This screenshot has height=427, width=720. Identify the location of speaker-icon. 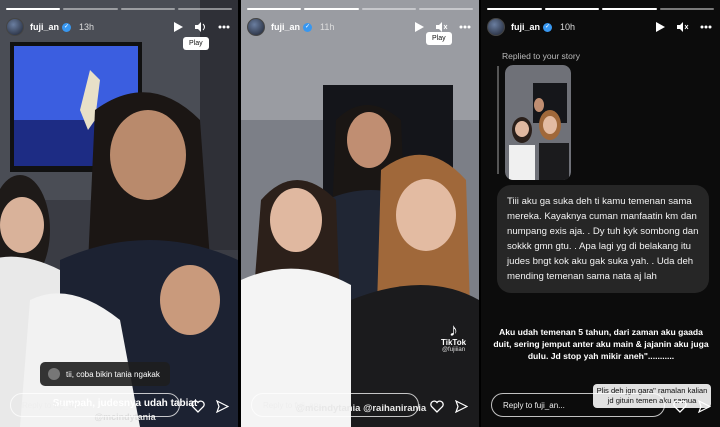
(201, 27).